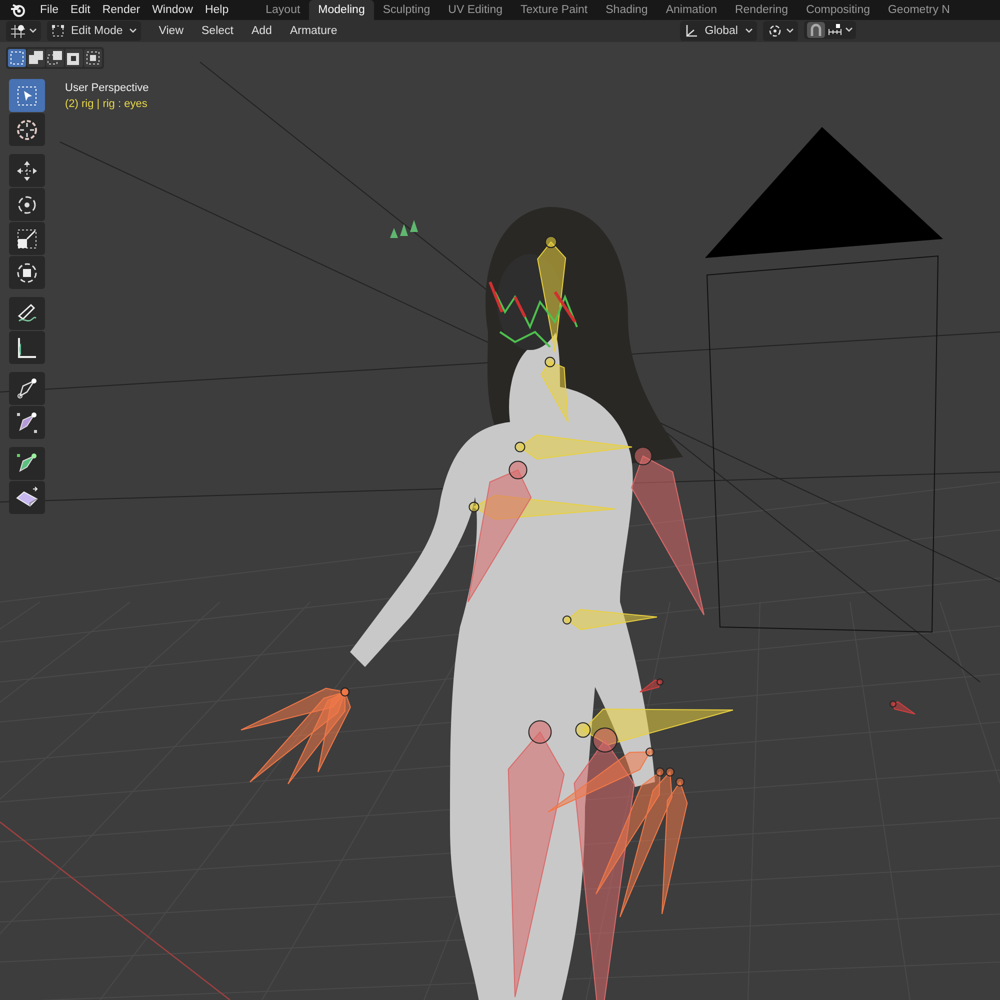 Image resolution: width=1000 pixels, height=1000 pixels. What do you see at coordinates (691, 31) in the screenshot?
I see `axes-icon` at bounding box center [691, 31].